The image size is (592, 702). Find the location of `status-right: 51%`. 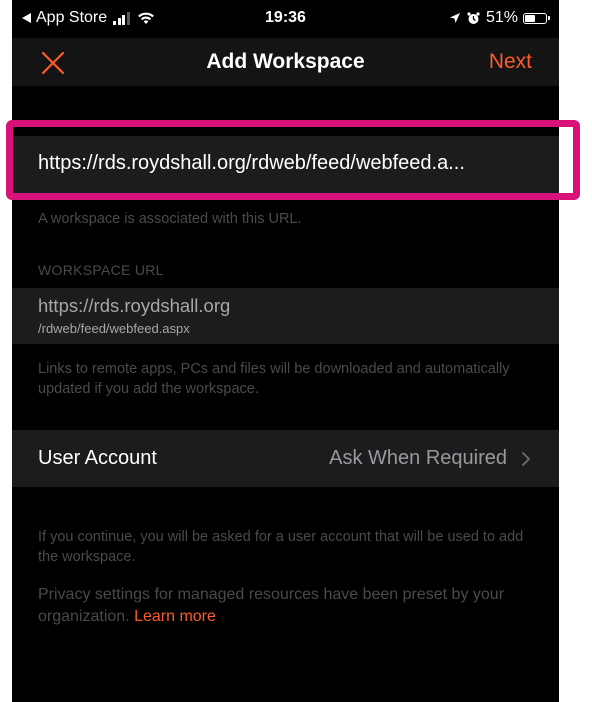

status-right: 51% is located at coordinates (499, 18).